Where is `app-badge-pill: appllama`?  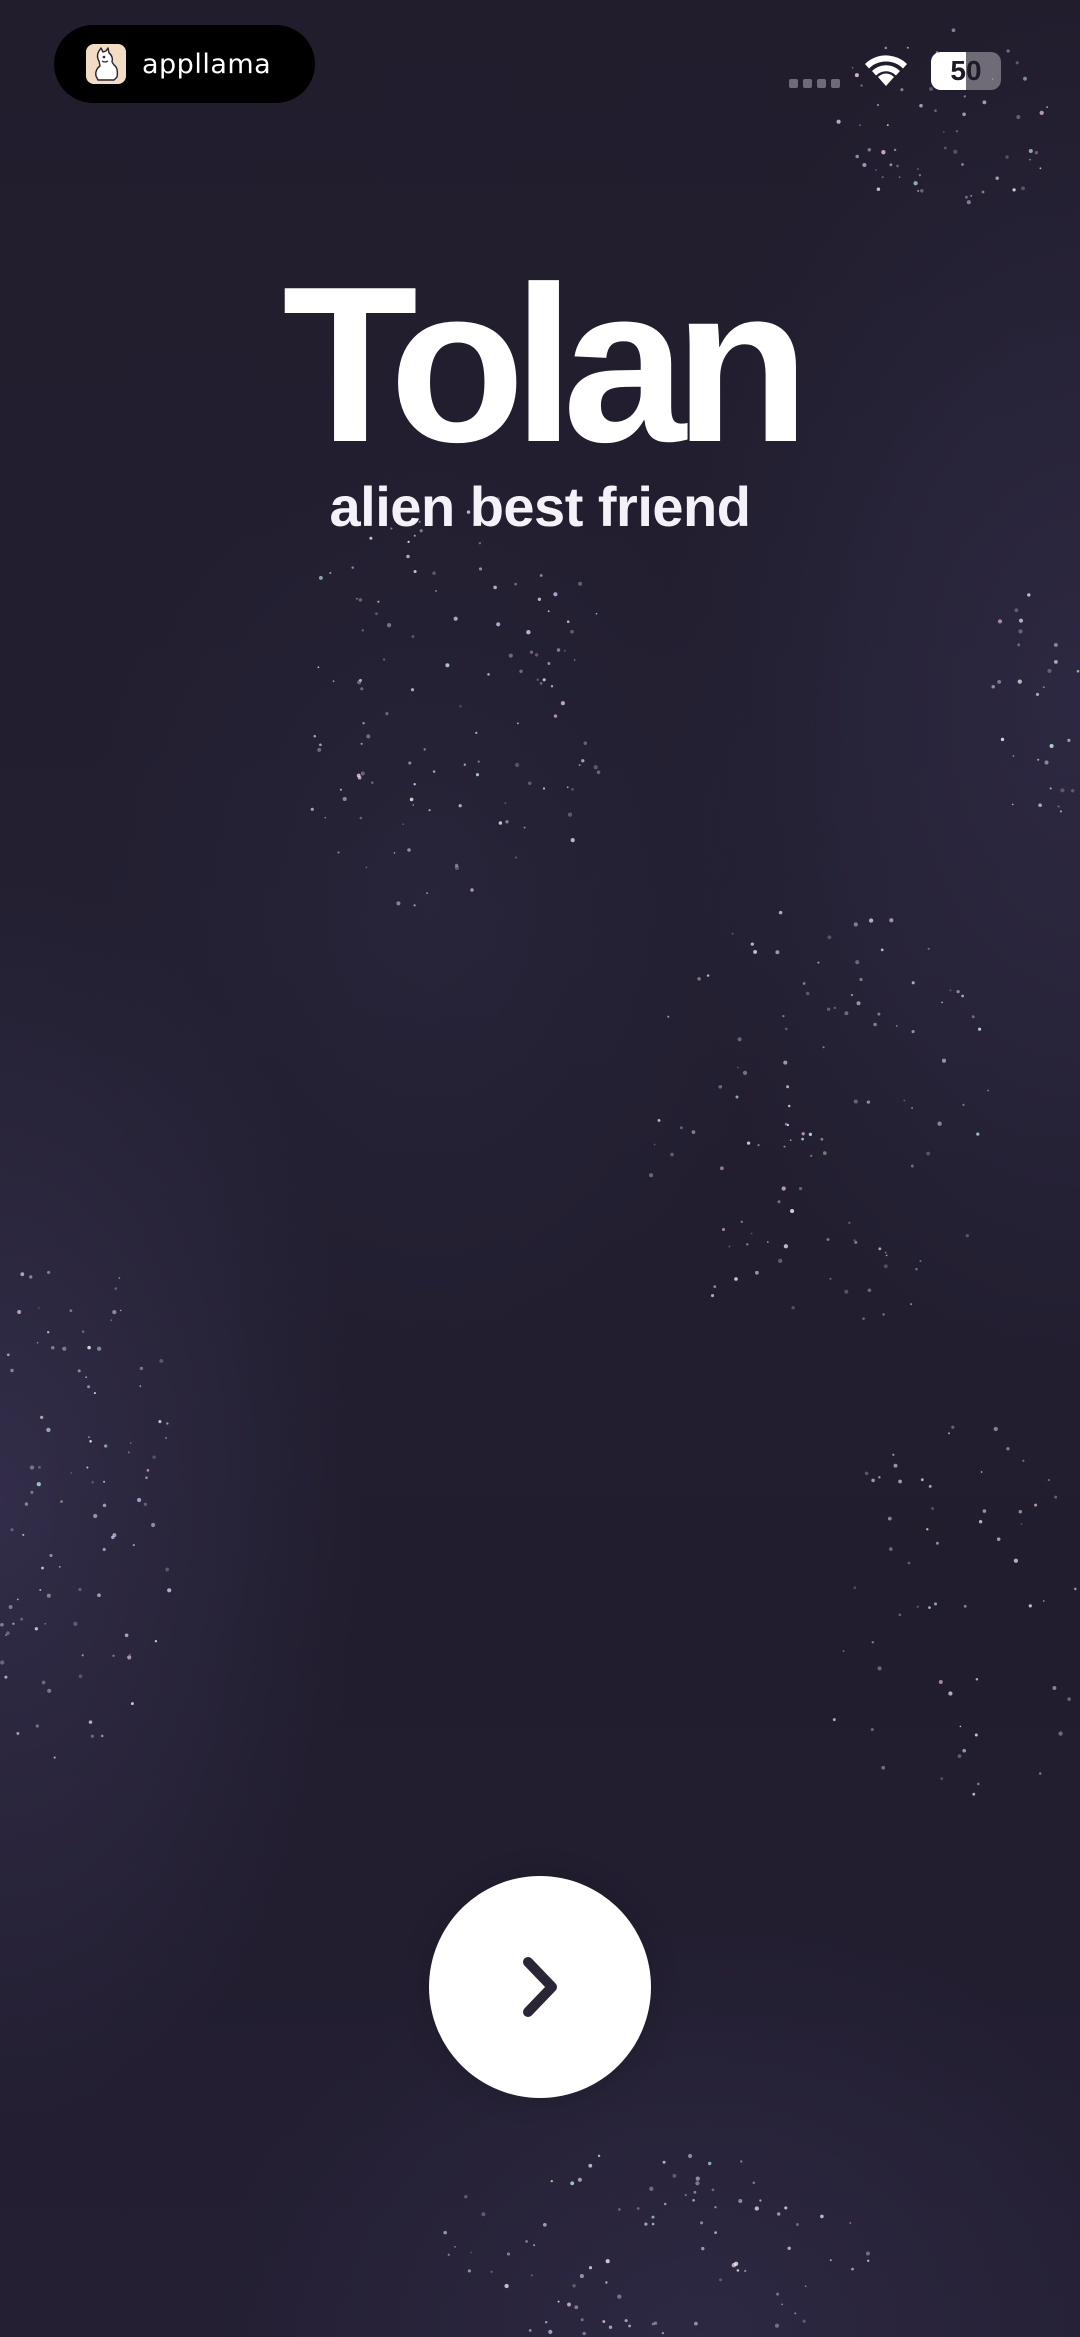 app-badge-pill: appllama is located at coordinates (184, 64).